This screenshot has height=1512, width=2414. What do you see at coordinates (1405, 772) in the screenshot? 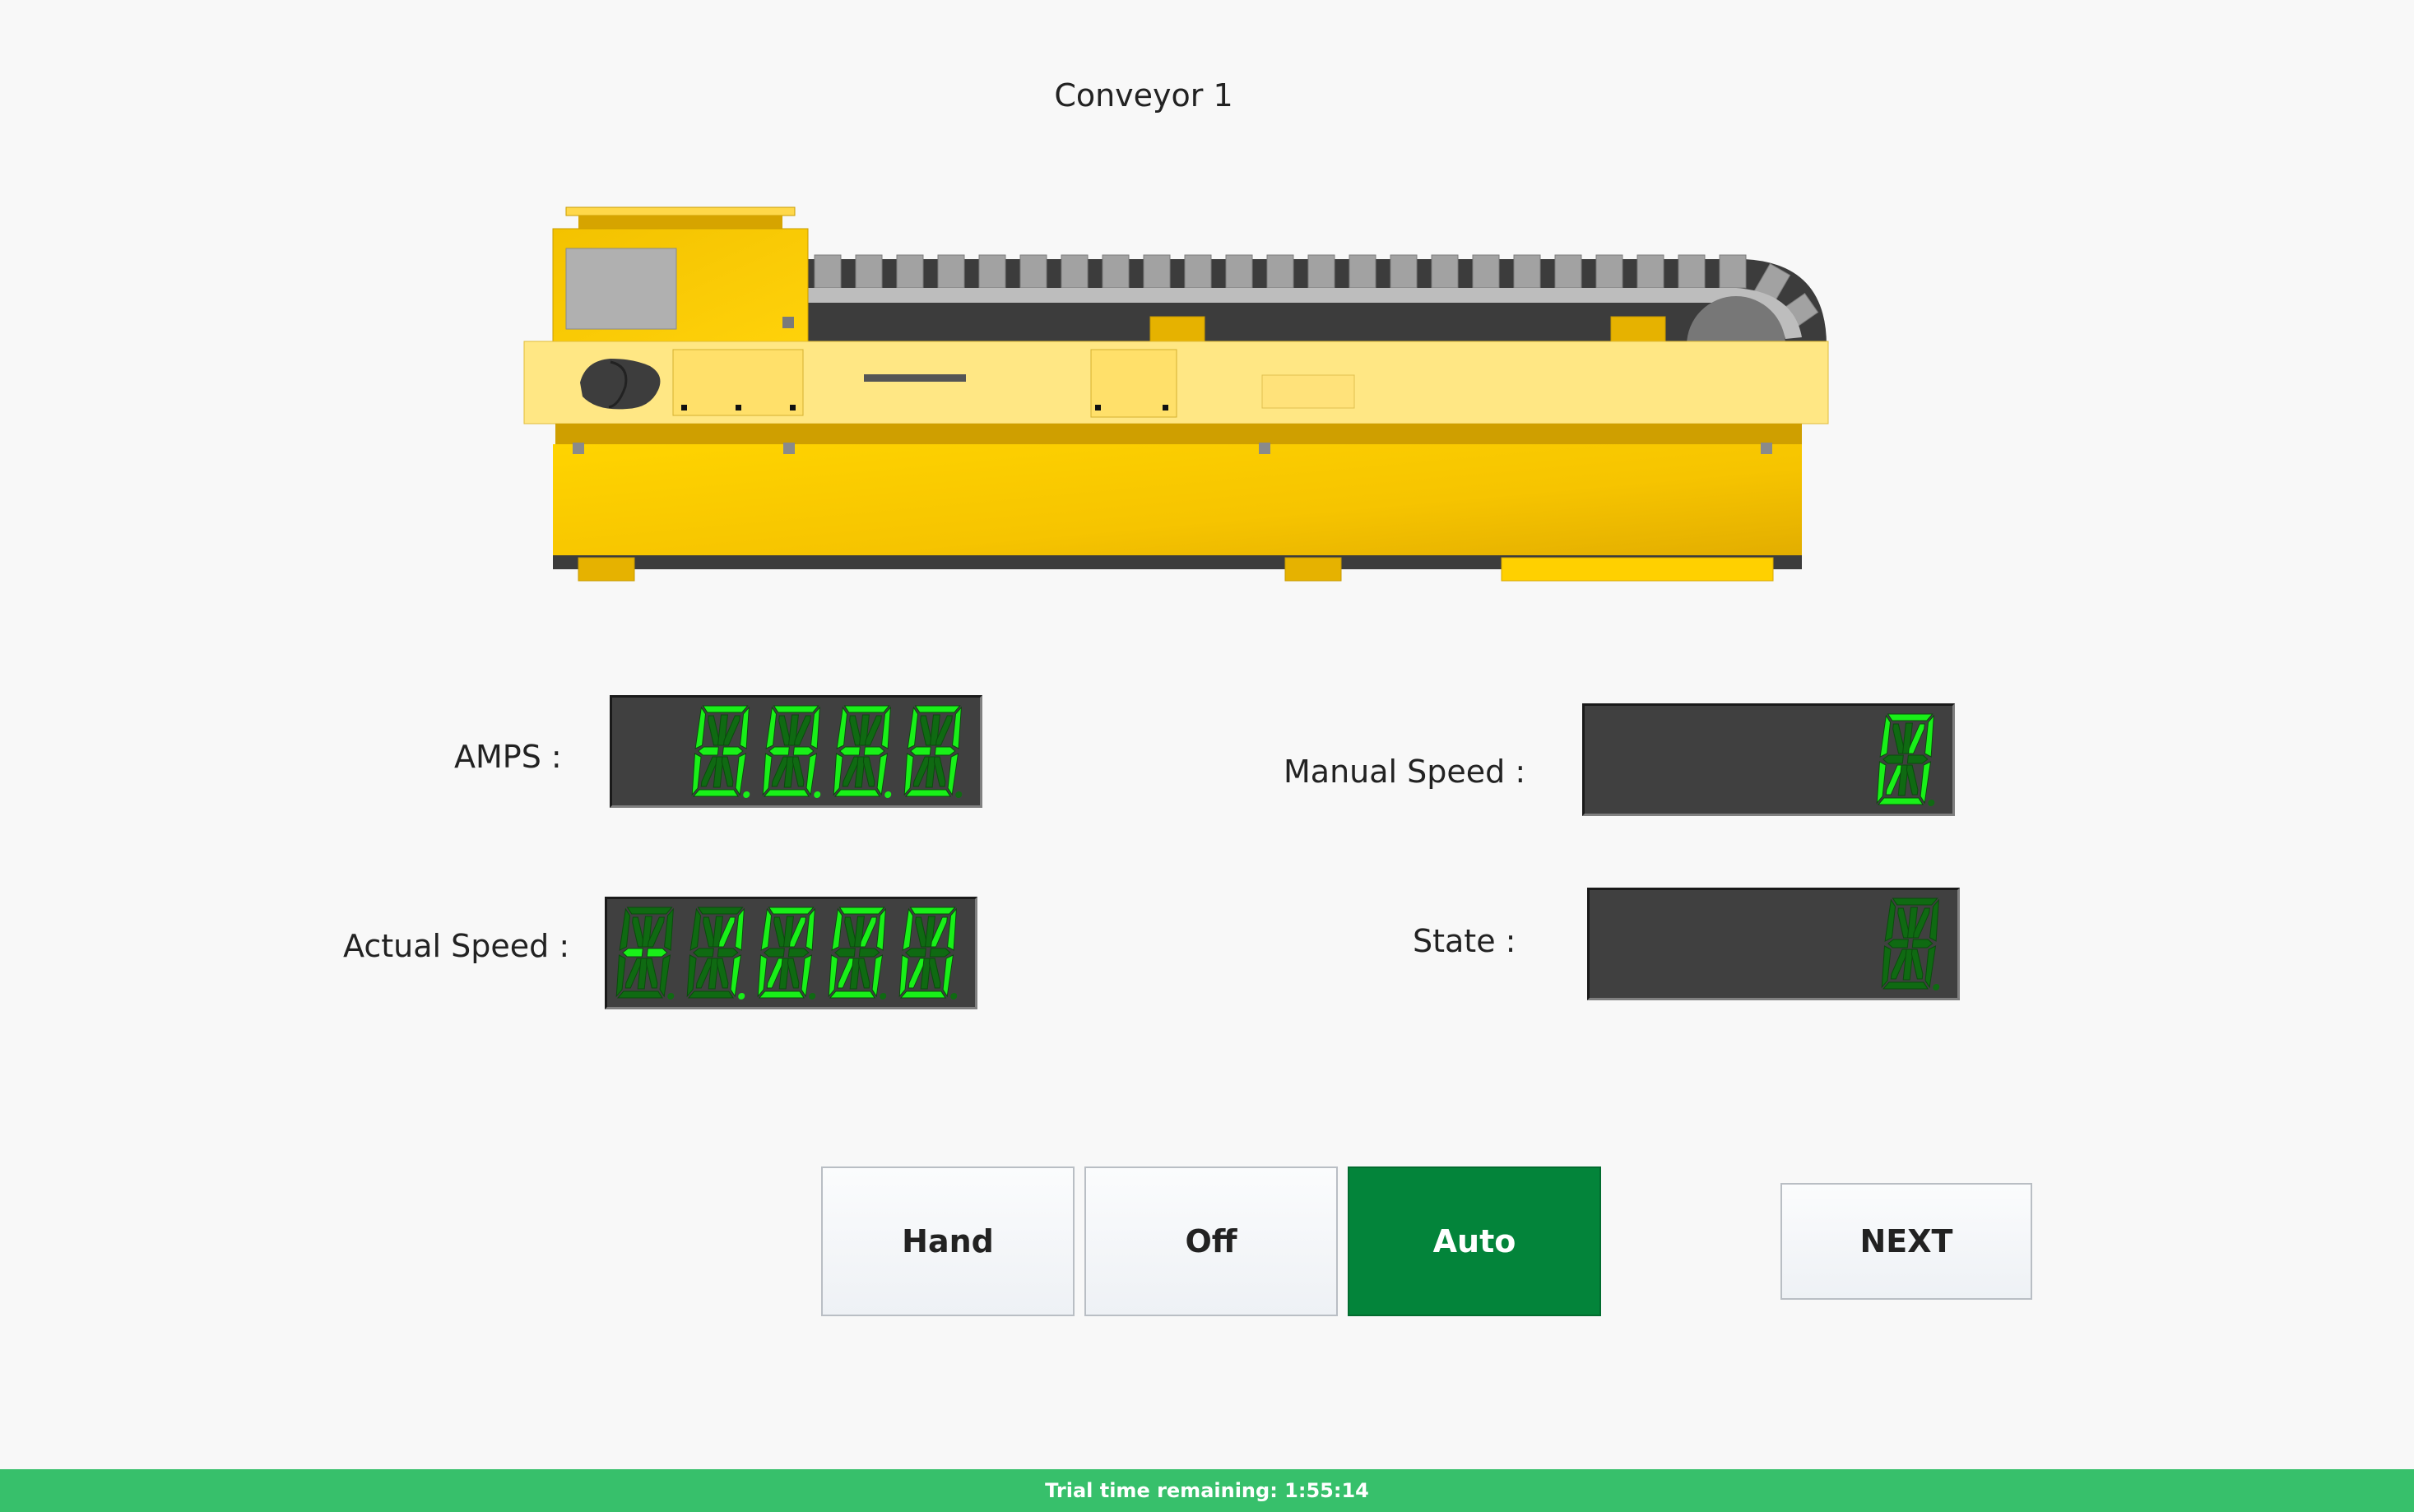
I see `manual-speed-label: Manual Speed :` at bounding box center [1405, 772].